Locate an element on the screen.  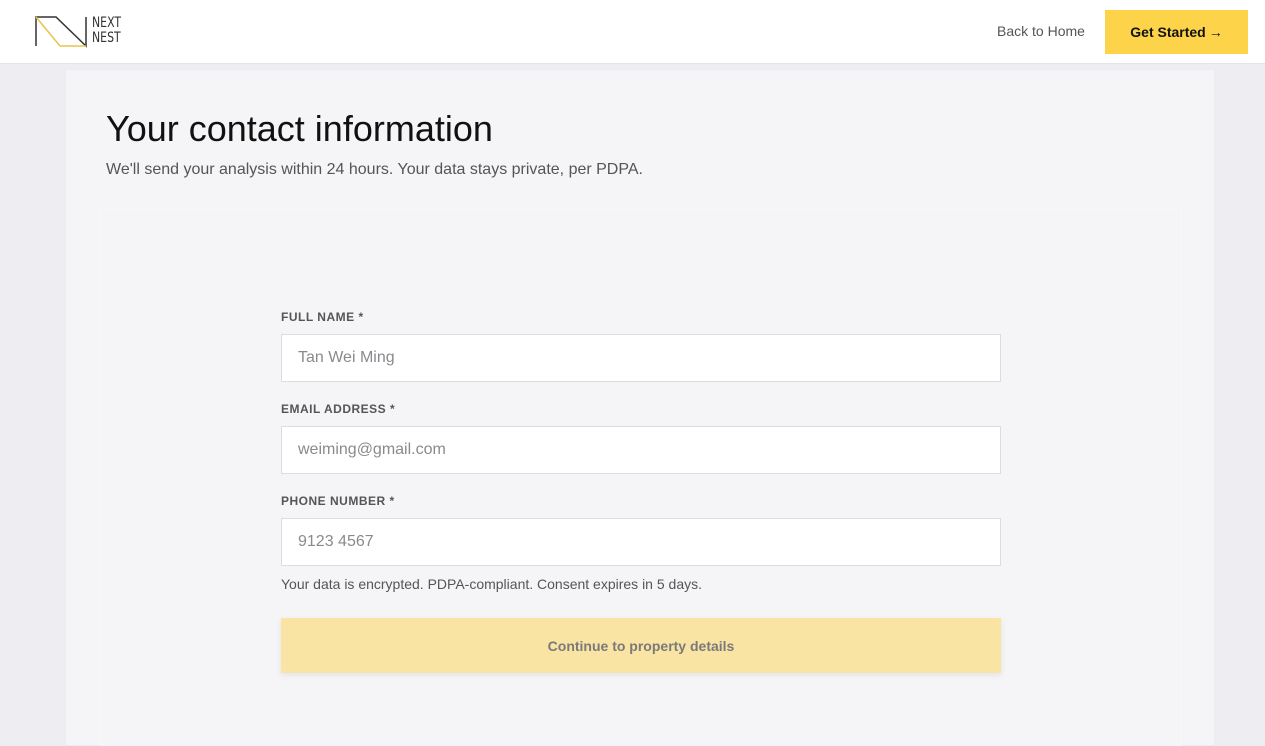
full-name-input is located at coordinates (641, 358).